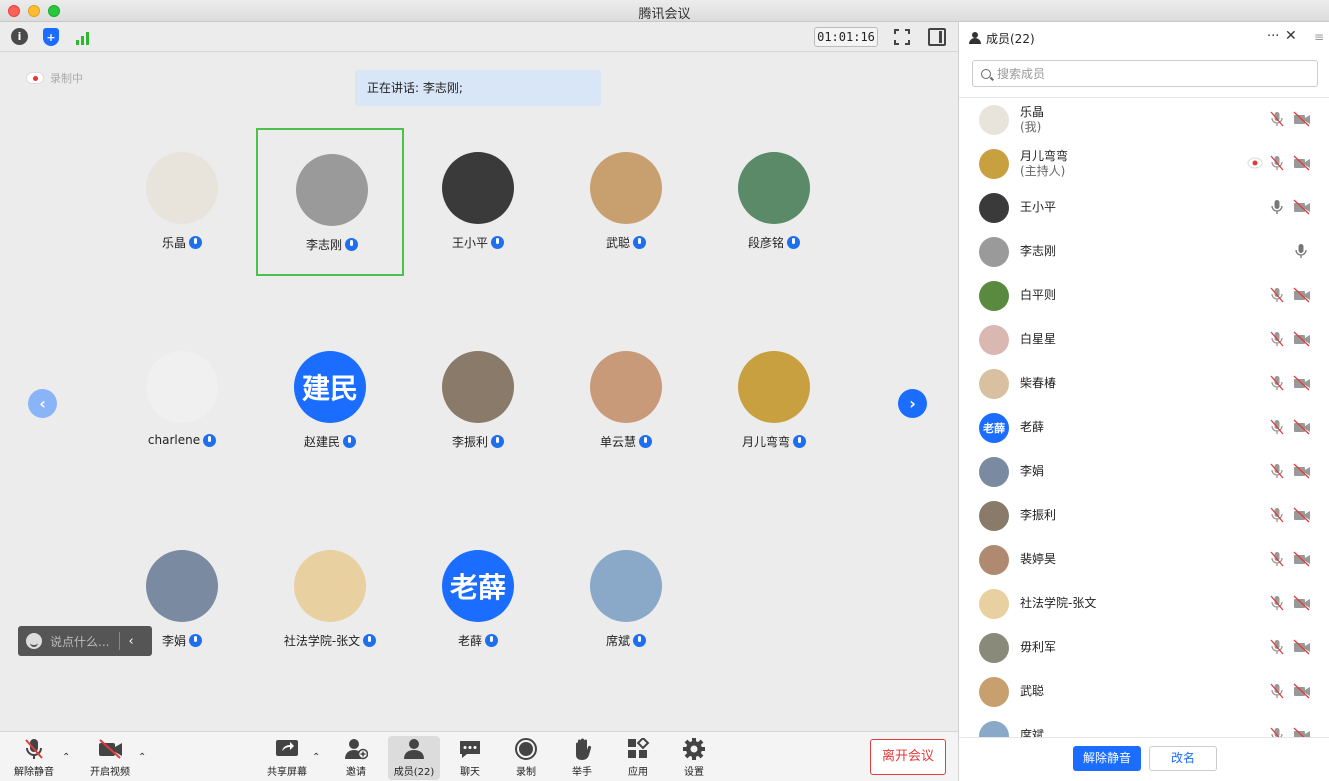 This screenshot has width=1329, height=781. I want to click on rename-button: 改名, so click(1183, 758).